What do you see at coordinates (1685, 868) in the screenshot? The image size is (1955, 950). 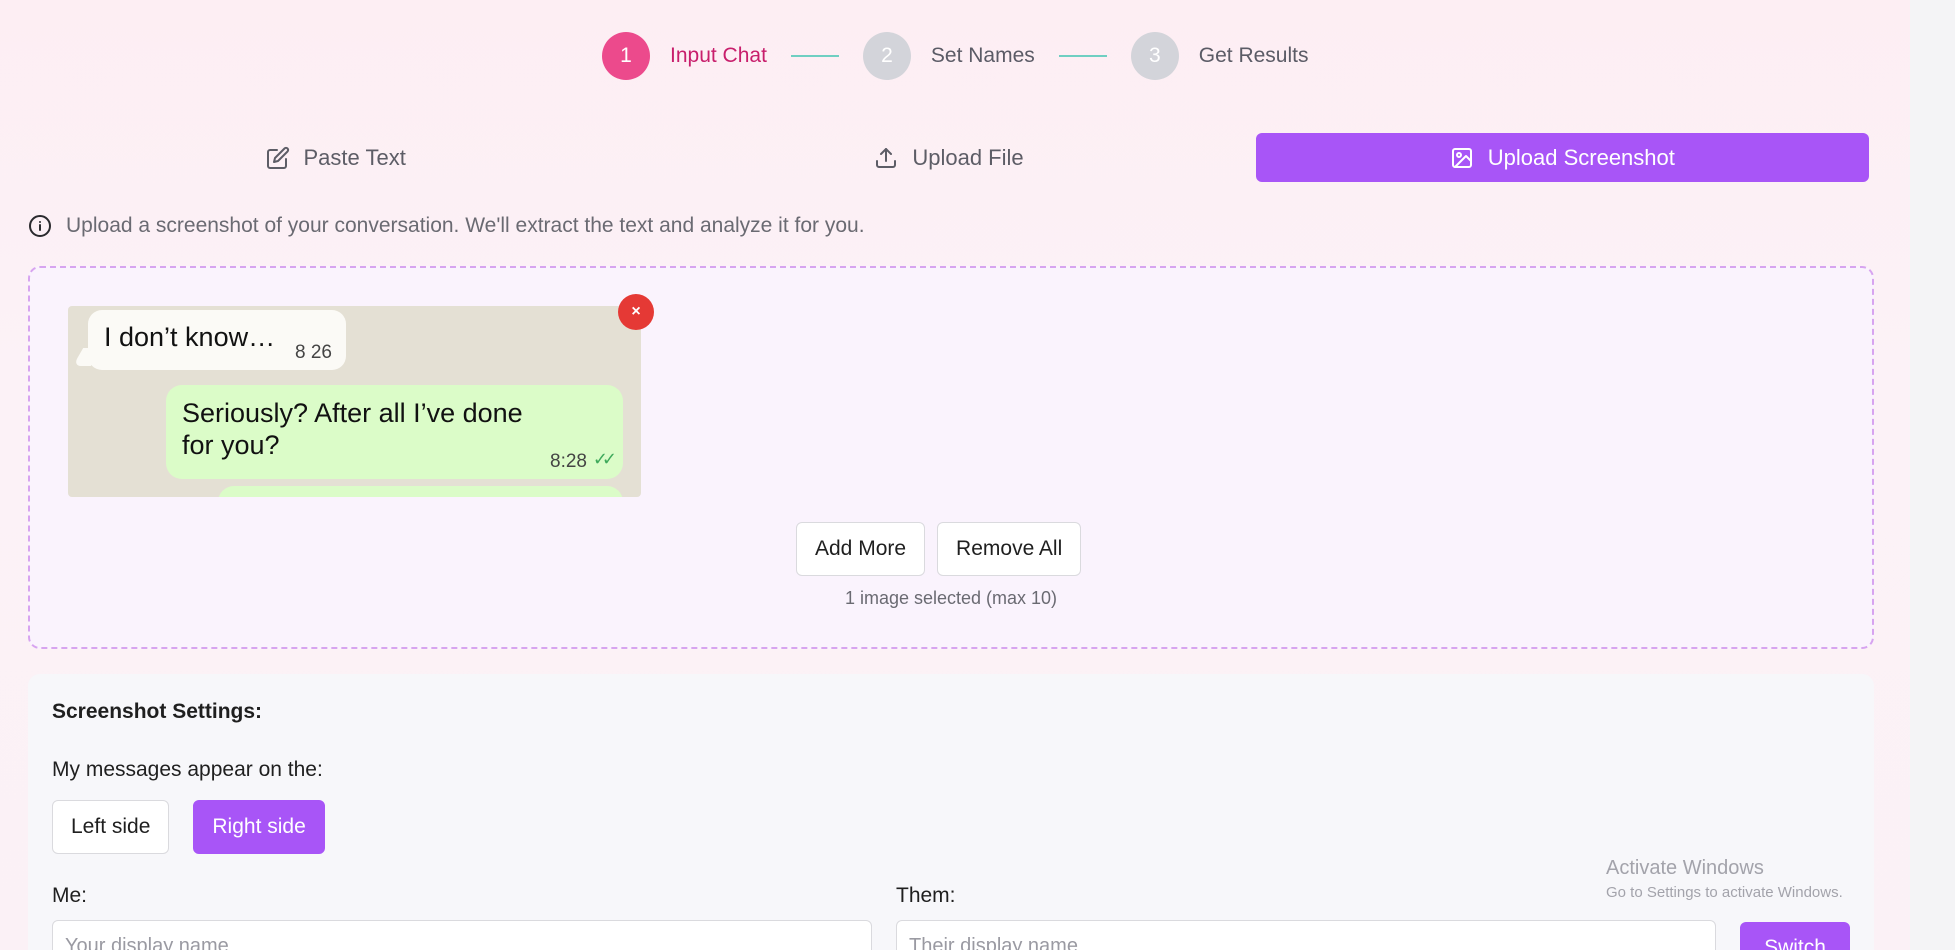 I see `watermark-title: Activate Windows` at bounding box center [1685, 868].